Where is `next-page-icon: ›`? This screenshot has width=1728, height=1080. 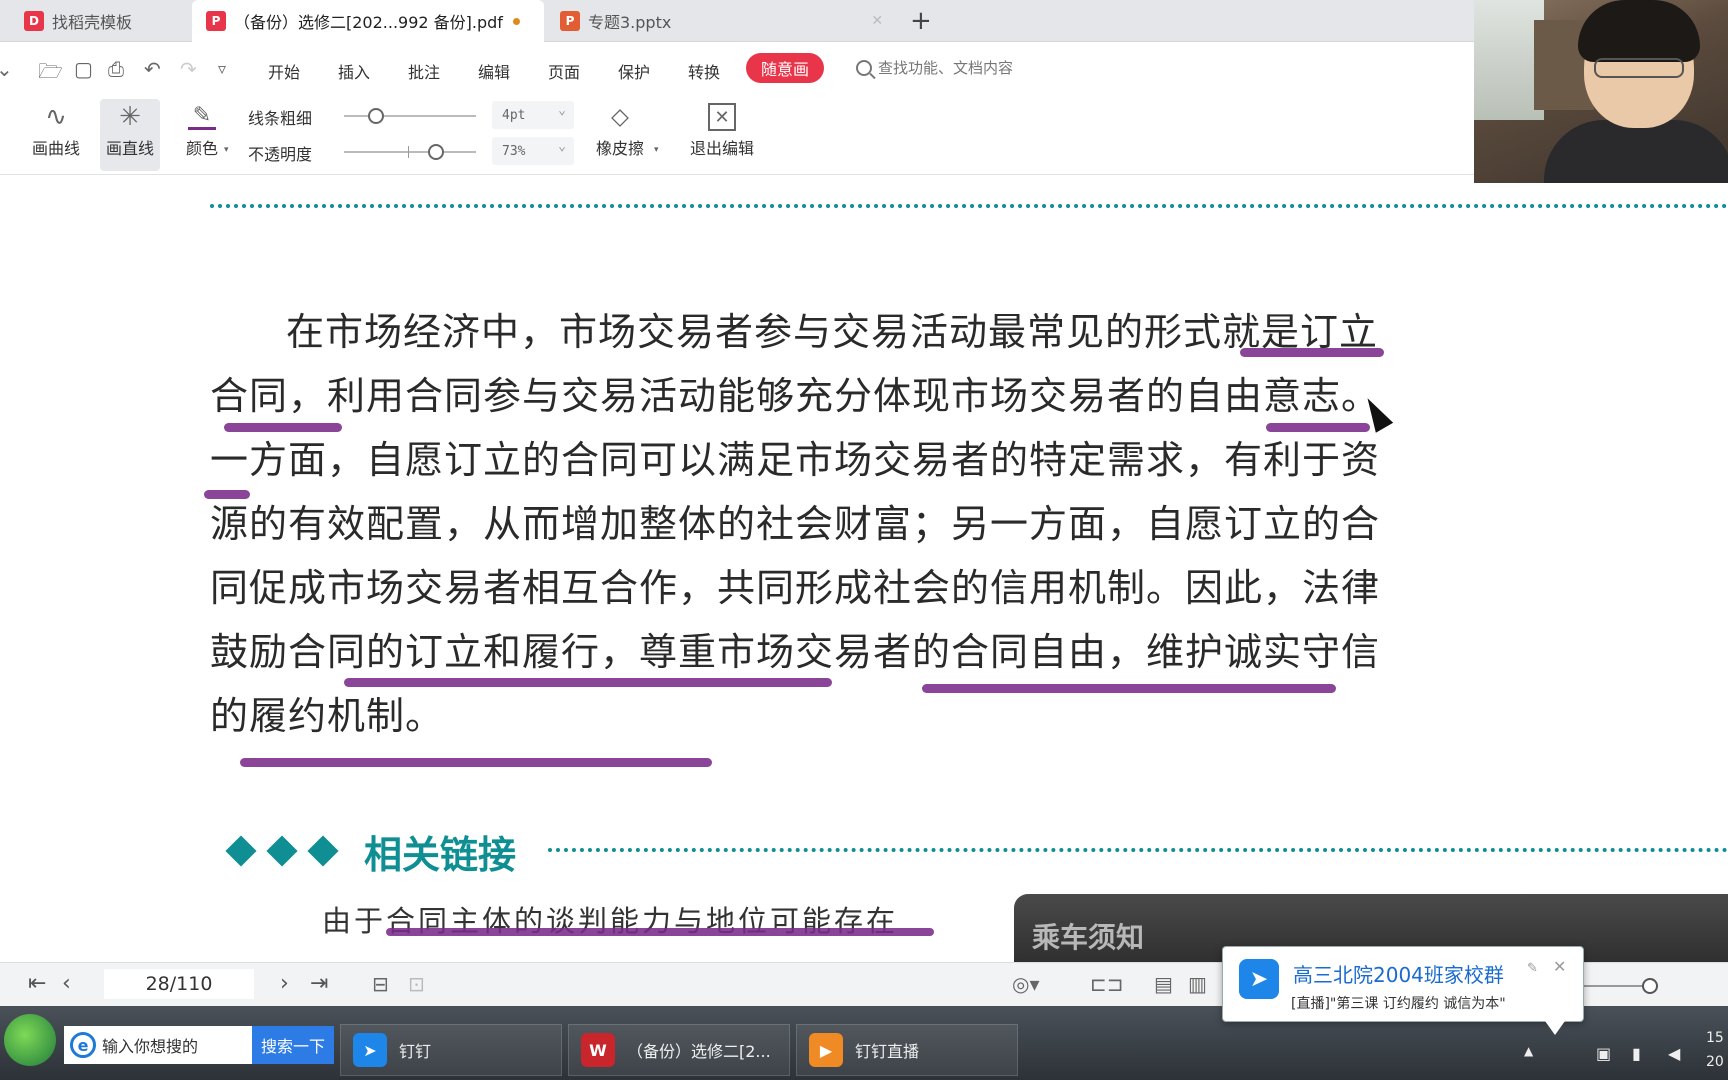
next-page-icon: › is located at coordinates (284, 983).